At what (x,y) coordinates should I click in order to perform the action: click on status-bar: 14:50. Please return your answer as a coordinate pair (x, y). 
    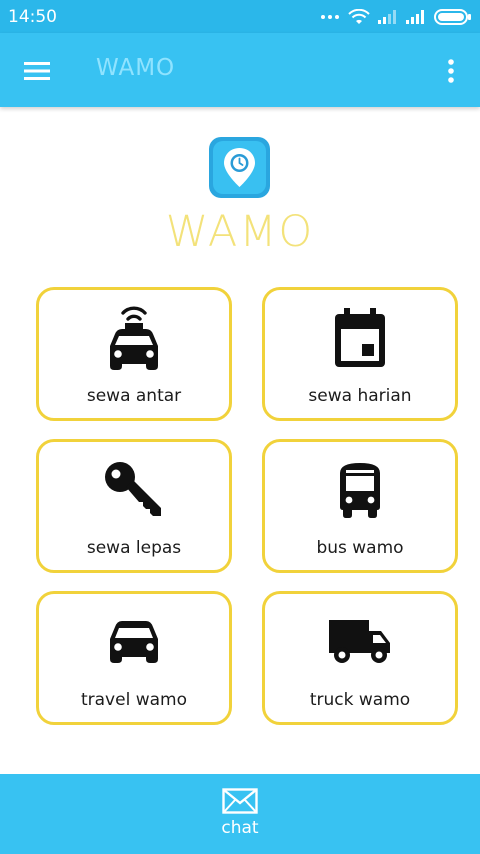
    Looking at the image, I should click on (240, 16).